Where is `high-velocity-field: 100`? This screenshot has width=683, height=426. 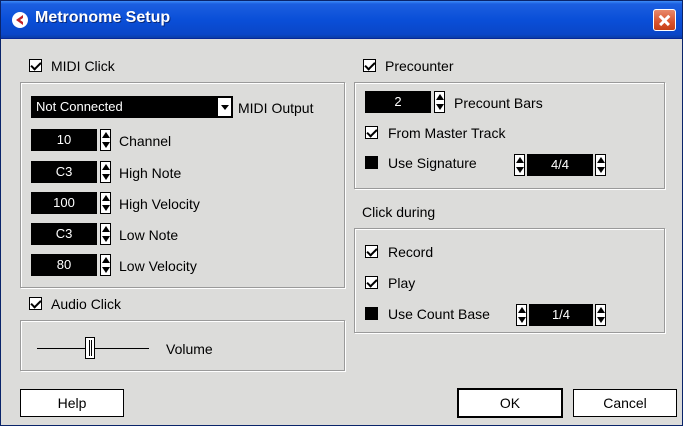
high-velocity-field: 100 is located at coordinates (64, 203).